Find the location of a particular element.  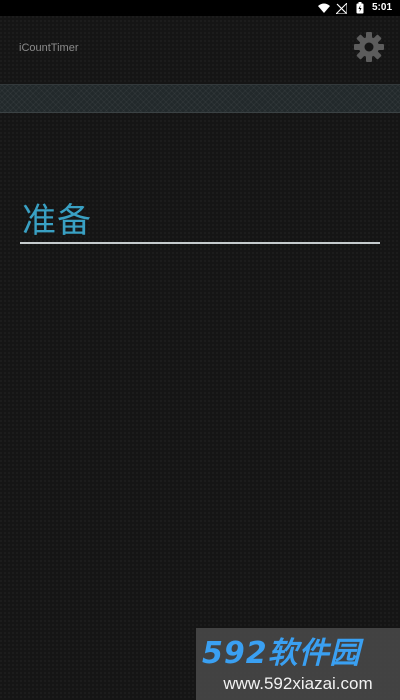

timer-label: 准备 is located at coordinates (57, 221).